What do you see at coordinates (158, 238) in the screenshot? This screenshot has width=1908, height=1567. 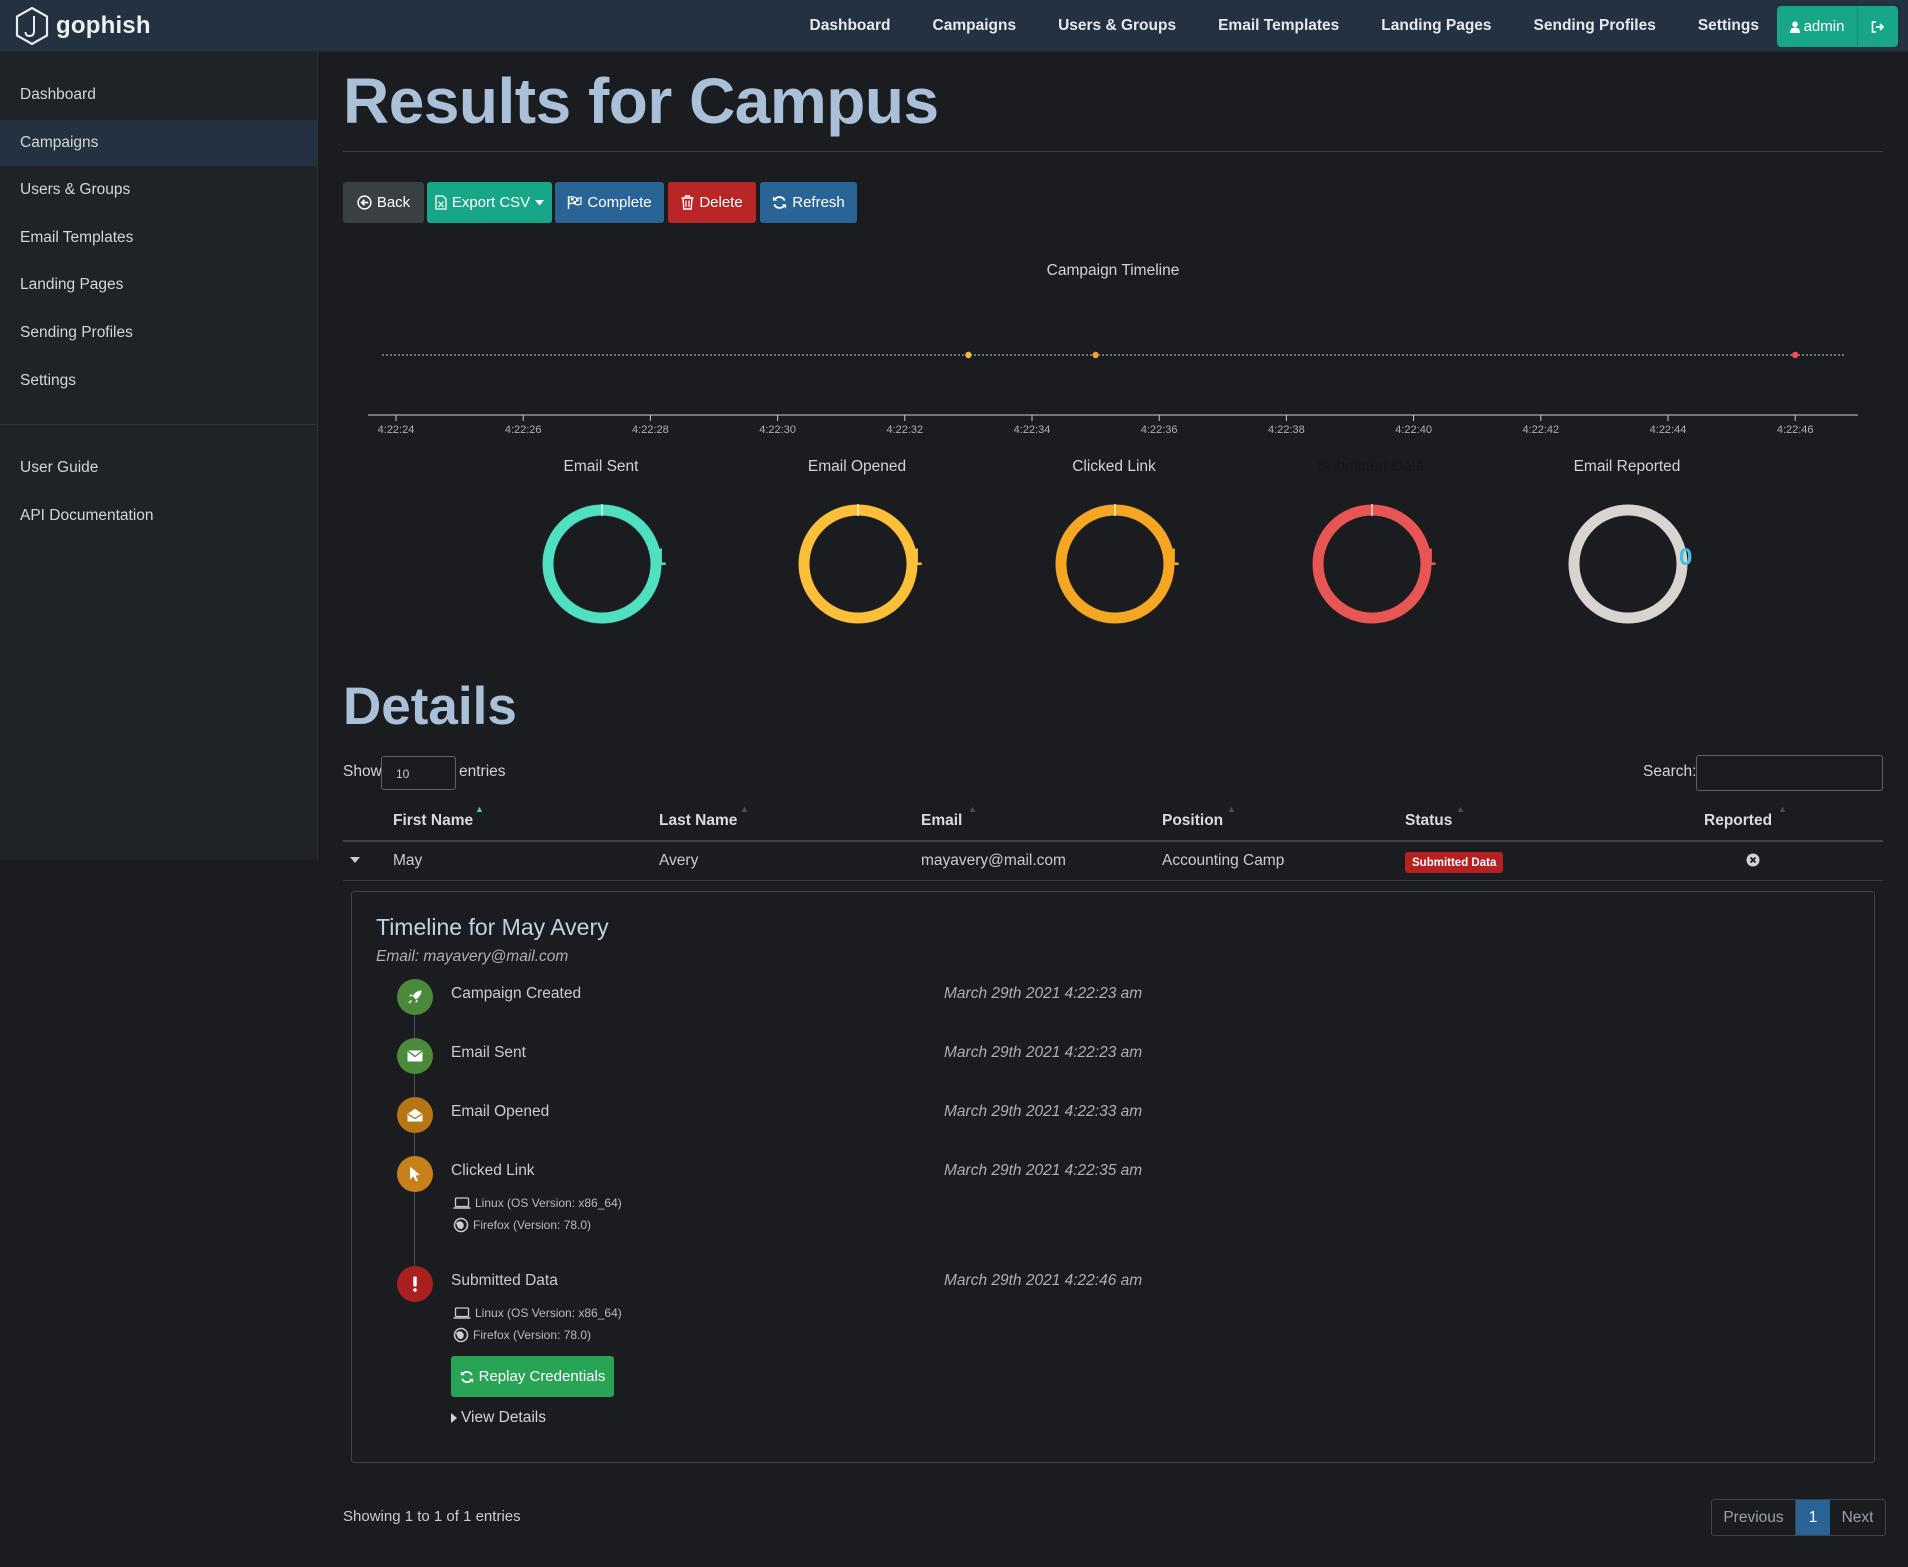 I see `sidebar-item-email-templates: Email Templates` at bounding box center [158, 238].